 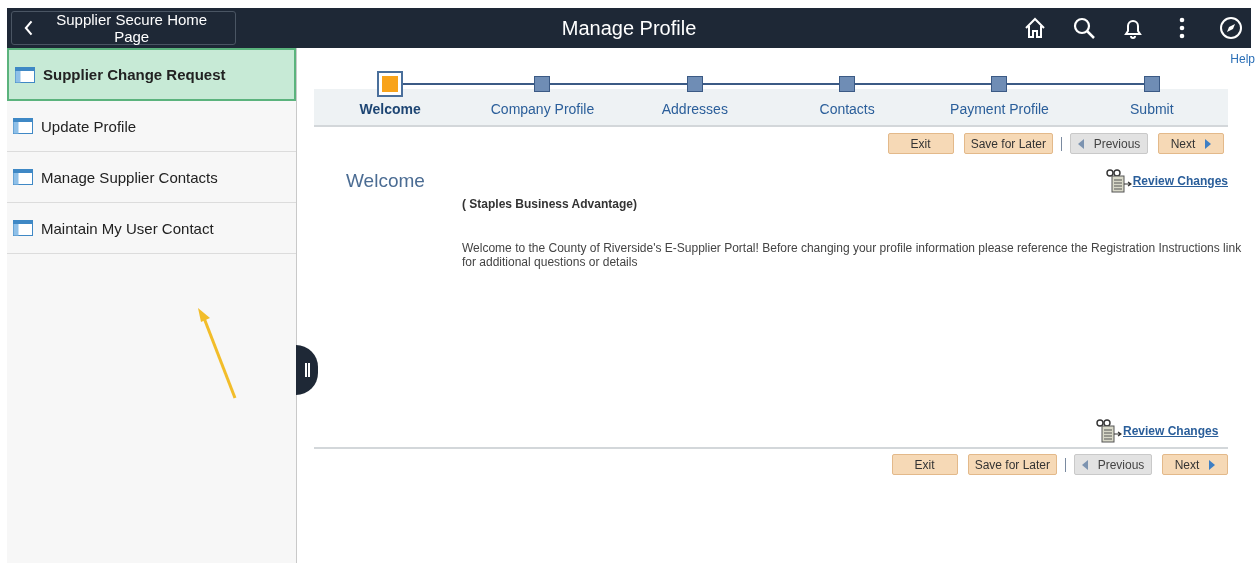 What do you see at coordinates (385, 181) in the screenshot?
I see `section-heading: Welcome` at bounding box center [385, 181].